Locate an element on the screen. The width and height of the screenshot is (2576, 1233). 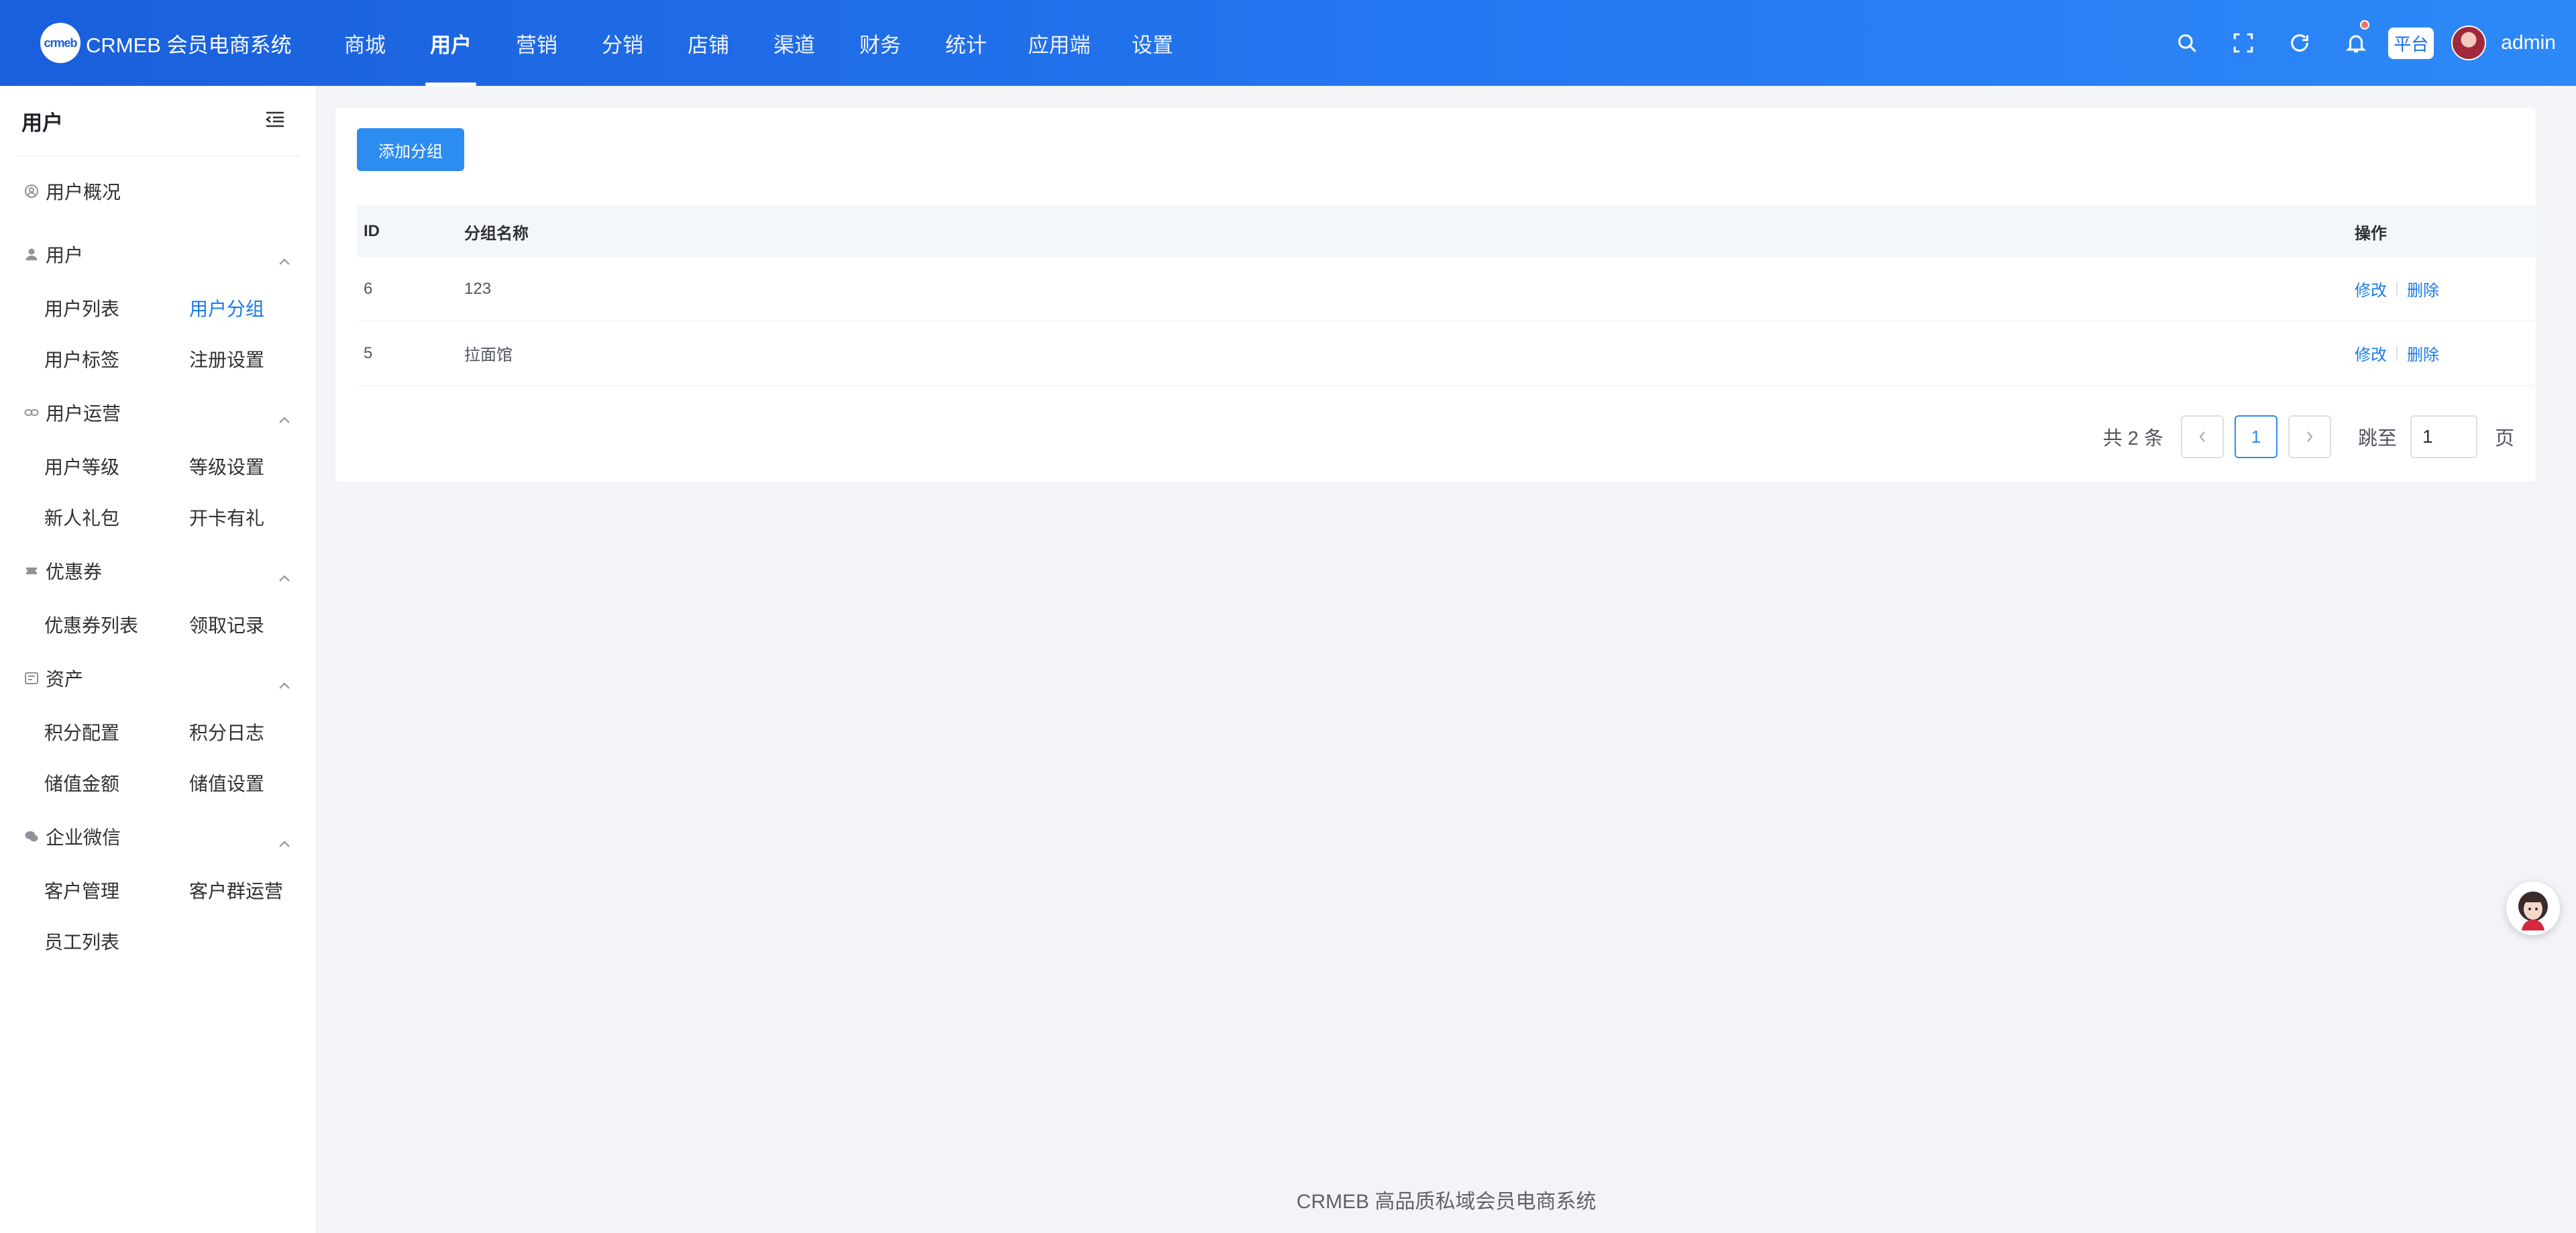
sidebar-item-staff-list: 员工列表 is located at coordinates (116, 942).